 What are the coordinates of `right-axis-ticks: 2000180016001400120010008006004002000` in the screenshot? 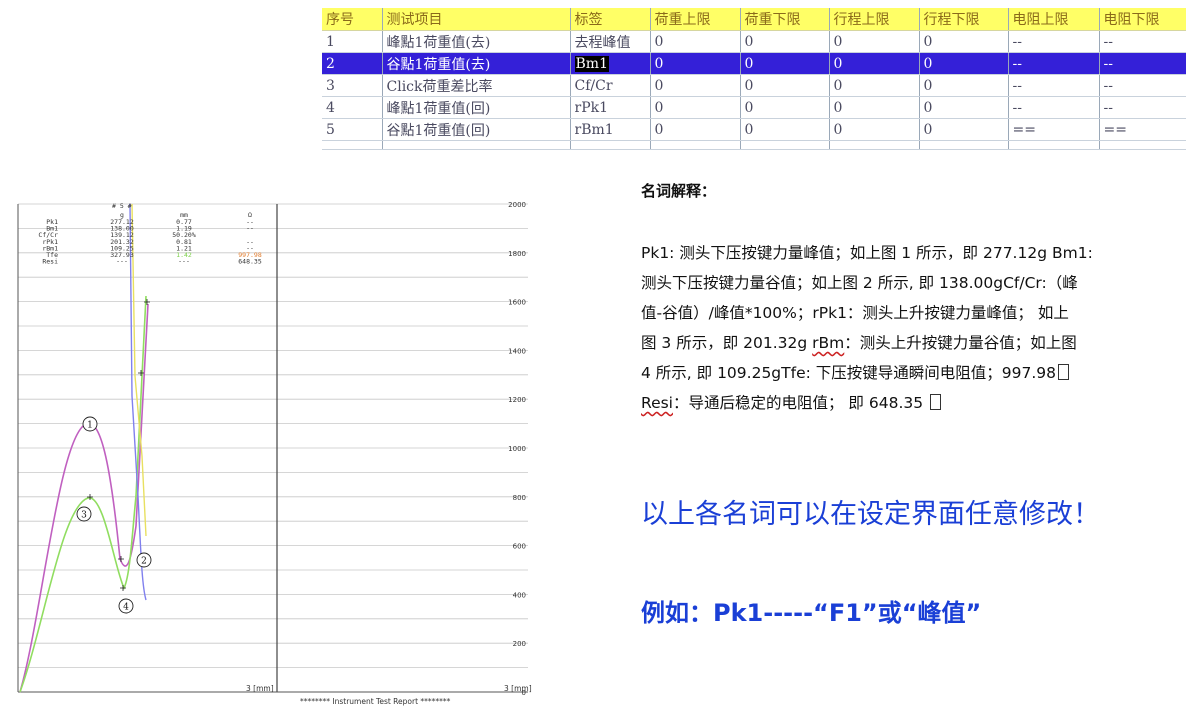 It's located at (517, 449).